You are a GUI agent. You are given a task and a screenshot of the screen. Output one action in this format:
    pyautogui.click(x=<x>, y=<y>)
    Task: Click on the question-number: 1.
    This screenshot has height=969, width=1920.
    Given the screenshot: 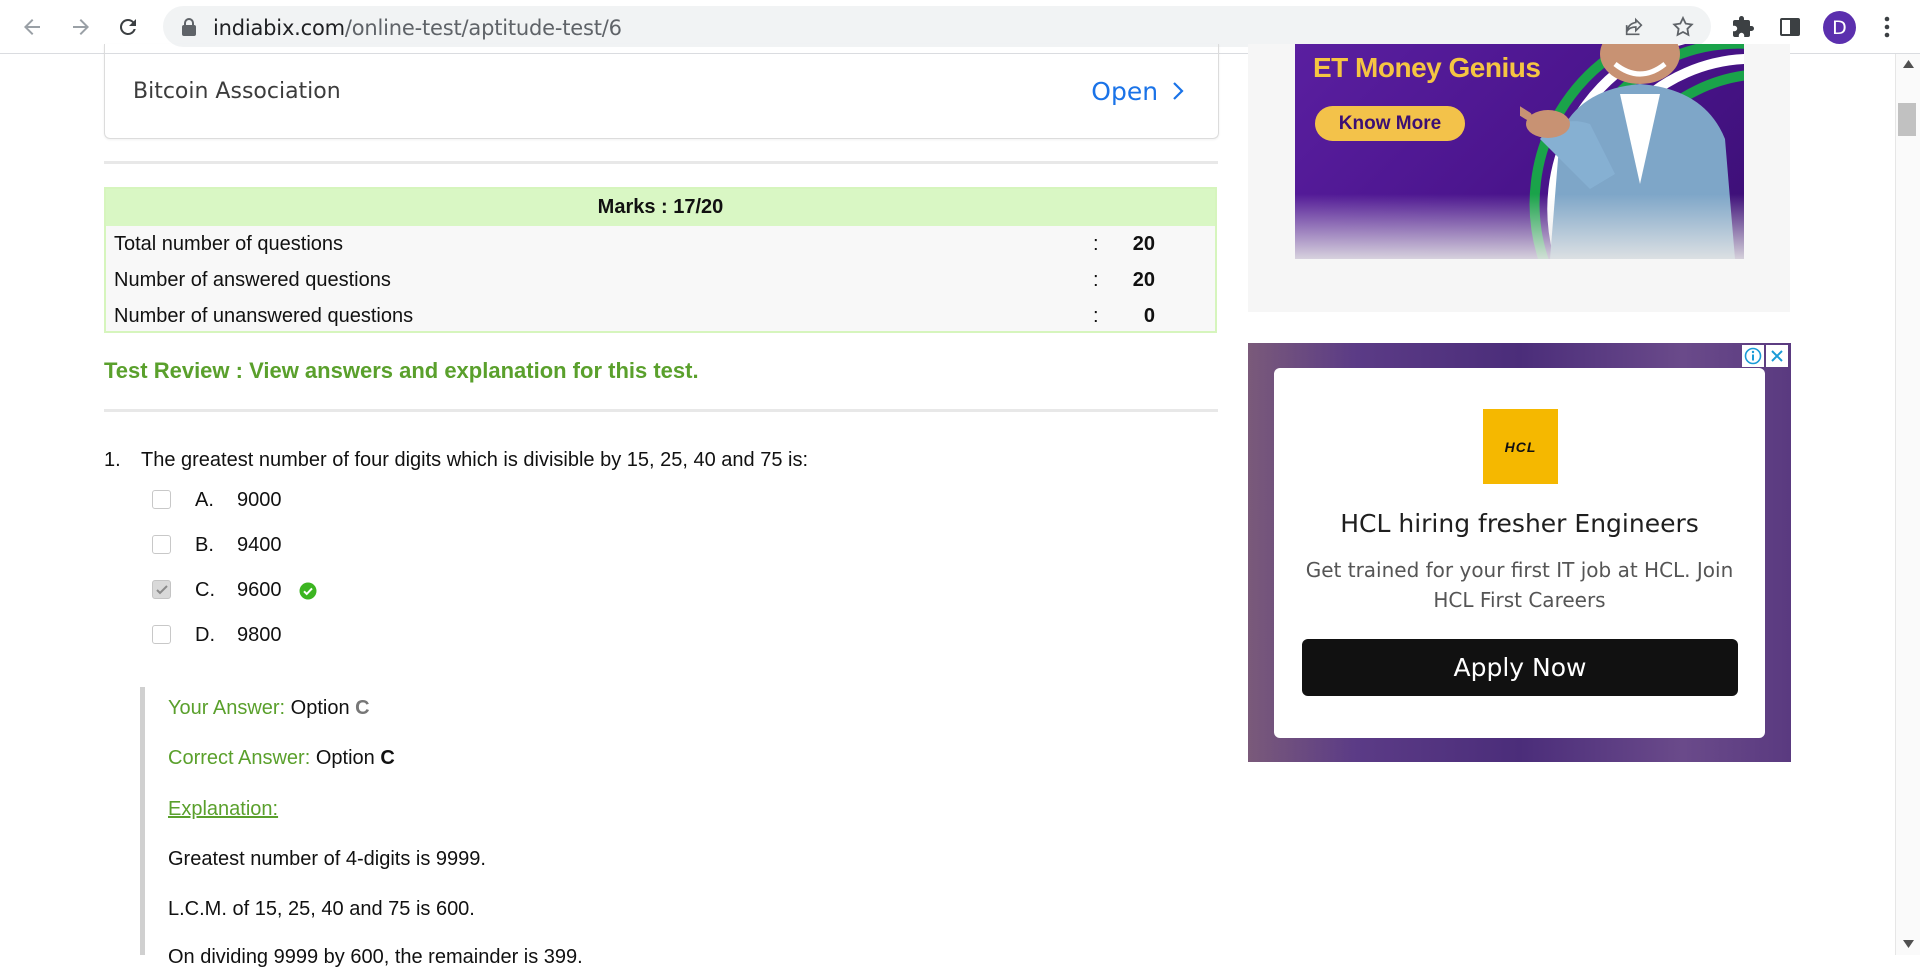 What is the action you would take?
    pyautogui.click(x=112, y=460)
    